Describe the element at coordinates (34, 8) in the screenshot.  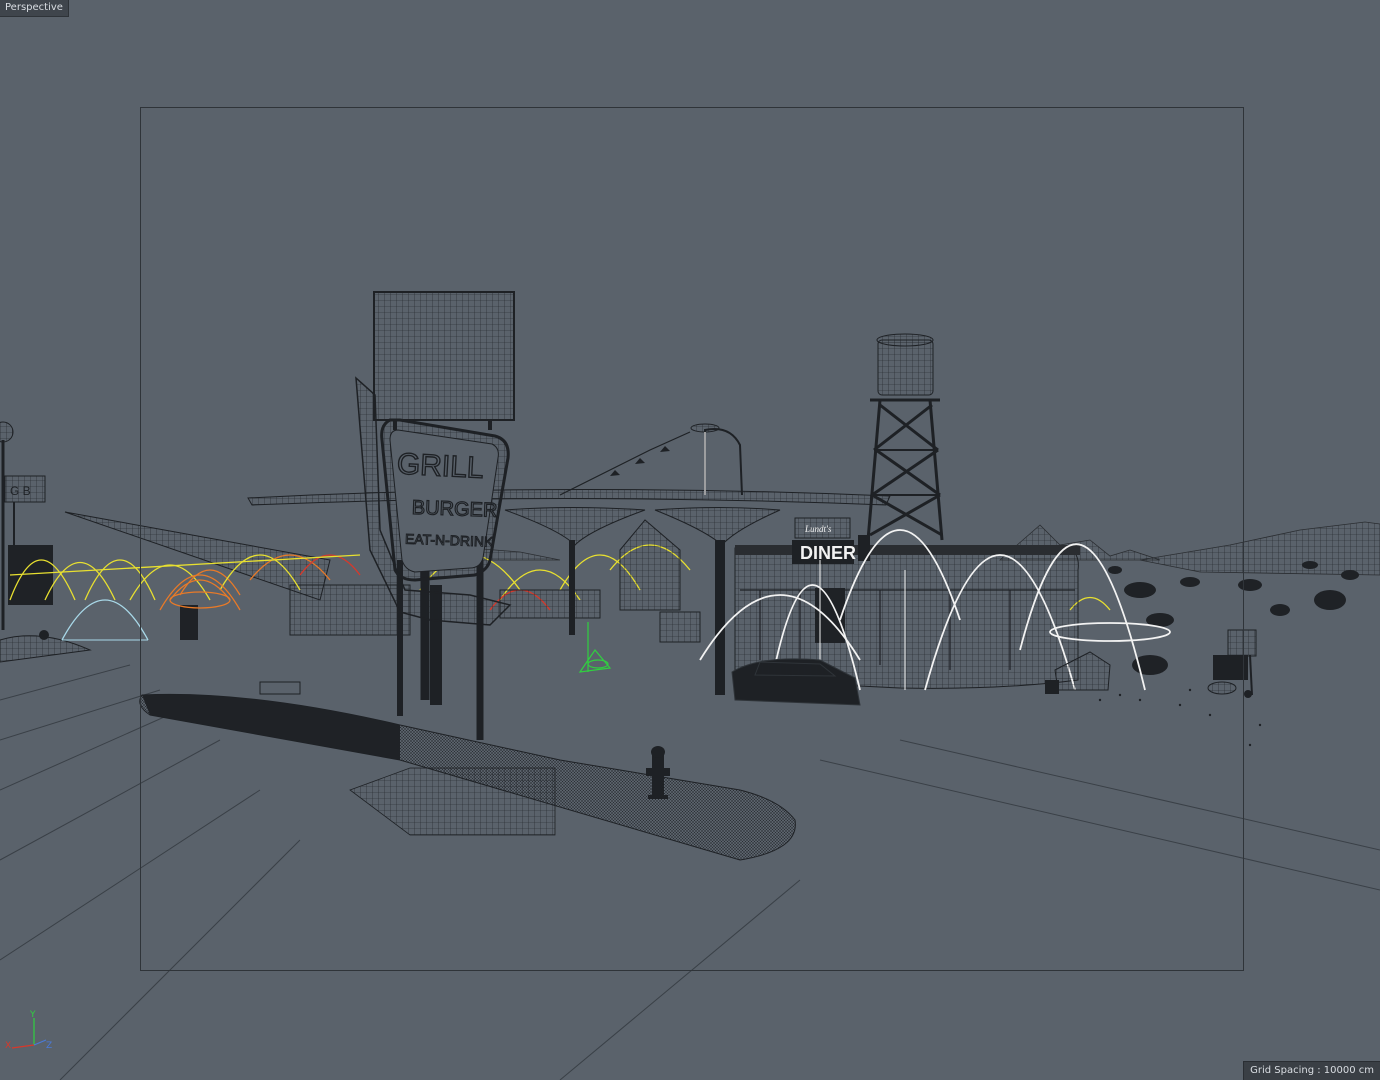
I see `viewport-label: Perspective` at that location.